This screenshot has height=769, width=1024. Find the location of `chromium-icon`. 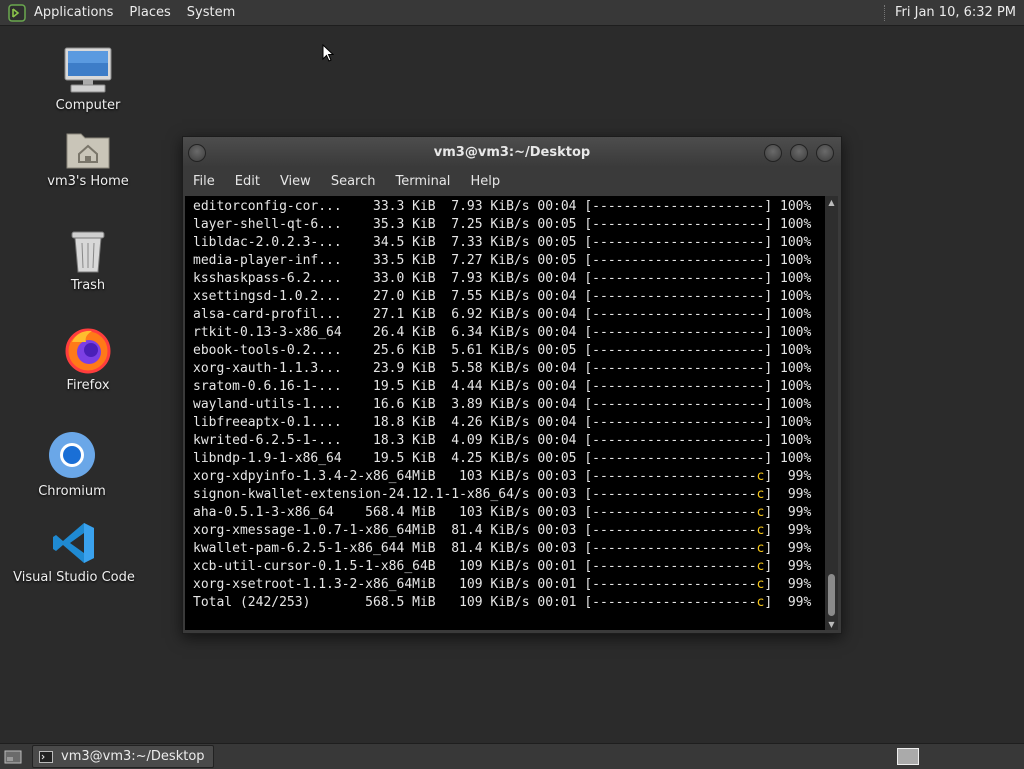

chromium-icon is located at coordinates (72, 455).